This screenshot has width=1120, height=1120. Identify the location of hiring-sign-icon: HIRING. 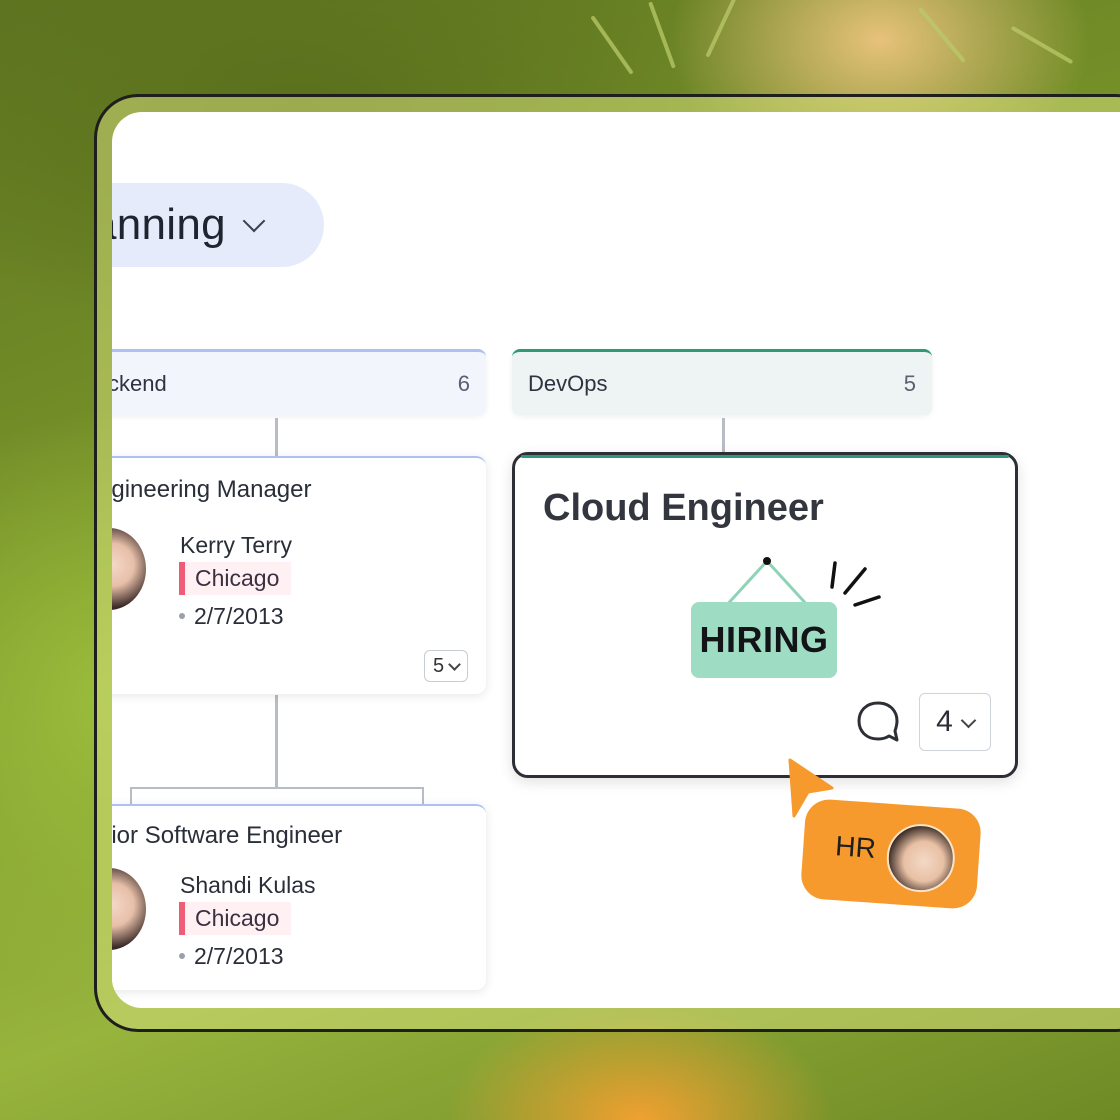
(764, 640).